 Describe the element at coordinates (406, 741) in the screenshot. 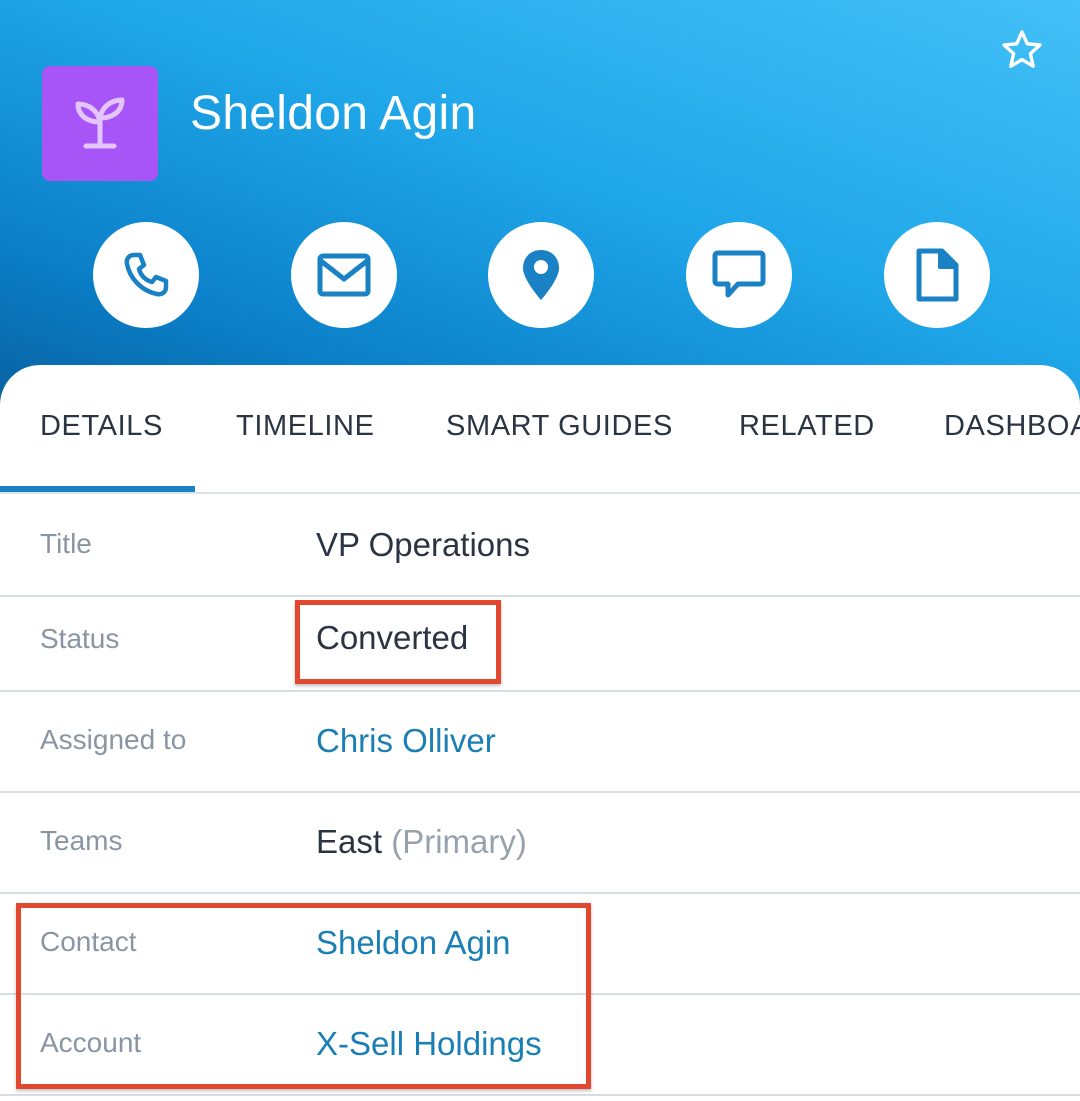

I see `assigned-user-link: Chris Olliver` at that location.